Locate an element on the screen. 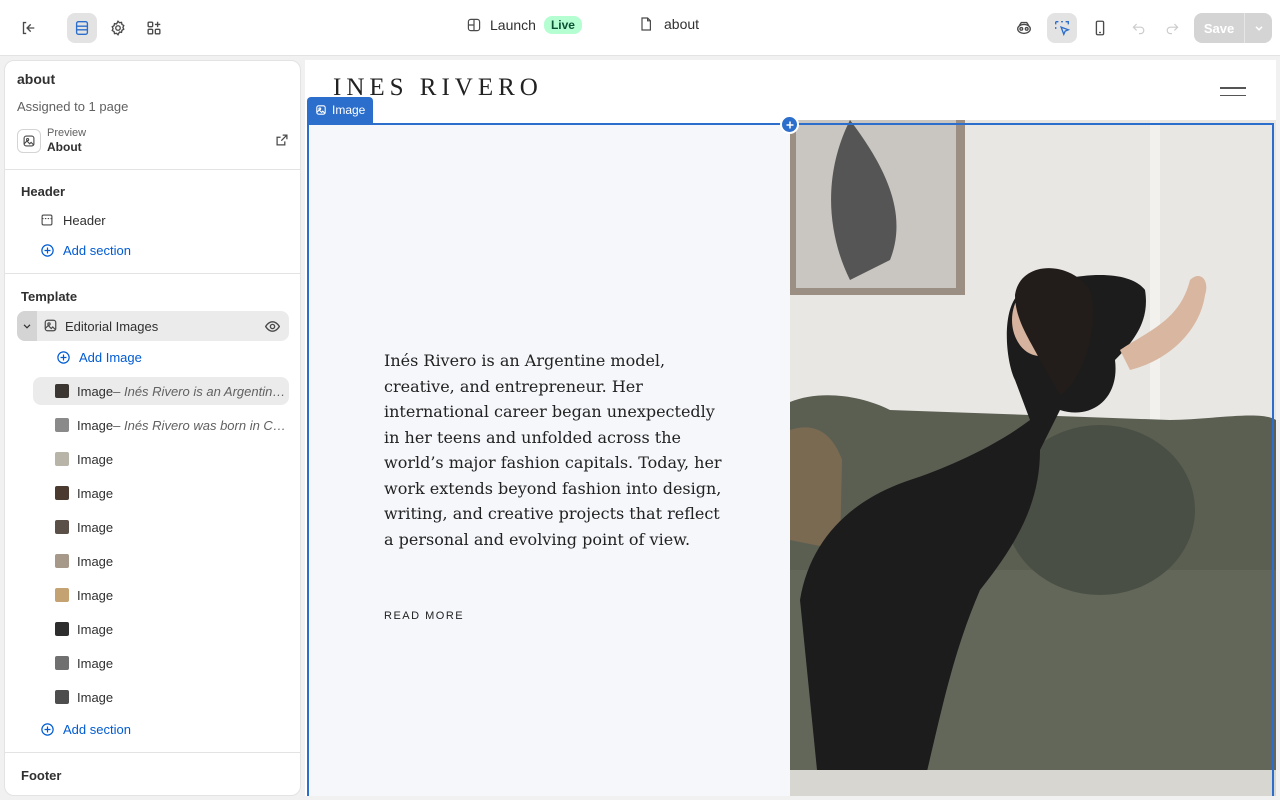 This screenshot has height=800, width=1280. mobile-preview-button is located at coordinates (1100, 28).